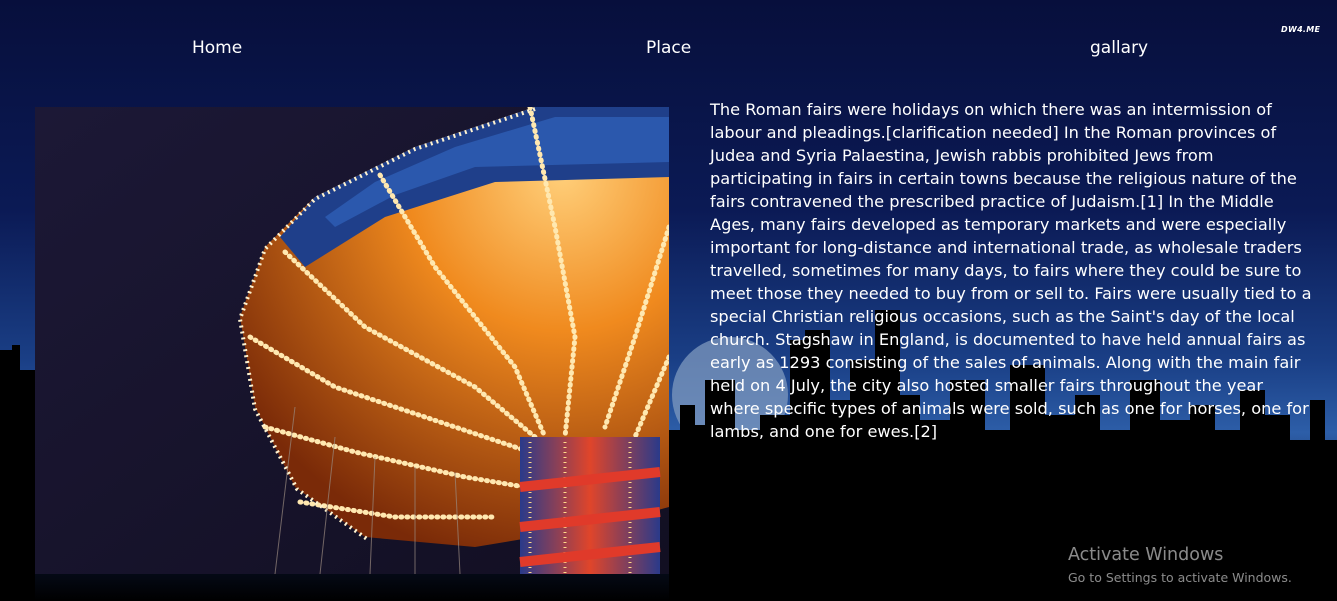 Image resolution: width=1337 pixels, height=601 pixels. What do you see at coordinates (1146, 555) in the screenshot?
I see `activate-windows-title: Activate Windows` at bounding box center [1146, 555].